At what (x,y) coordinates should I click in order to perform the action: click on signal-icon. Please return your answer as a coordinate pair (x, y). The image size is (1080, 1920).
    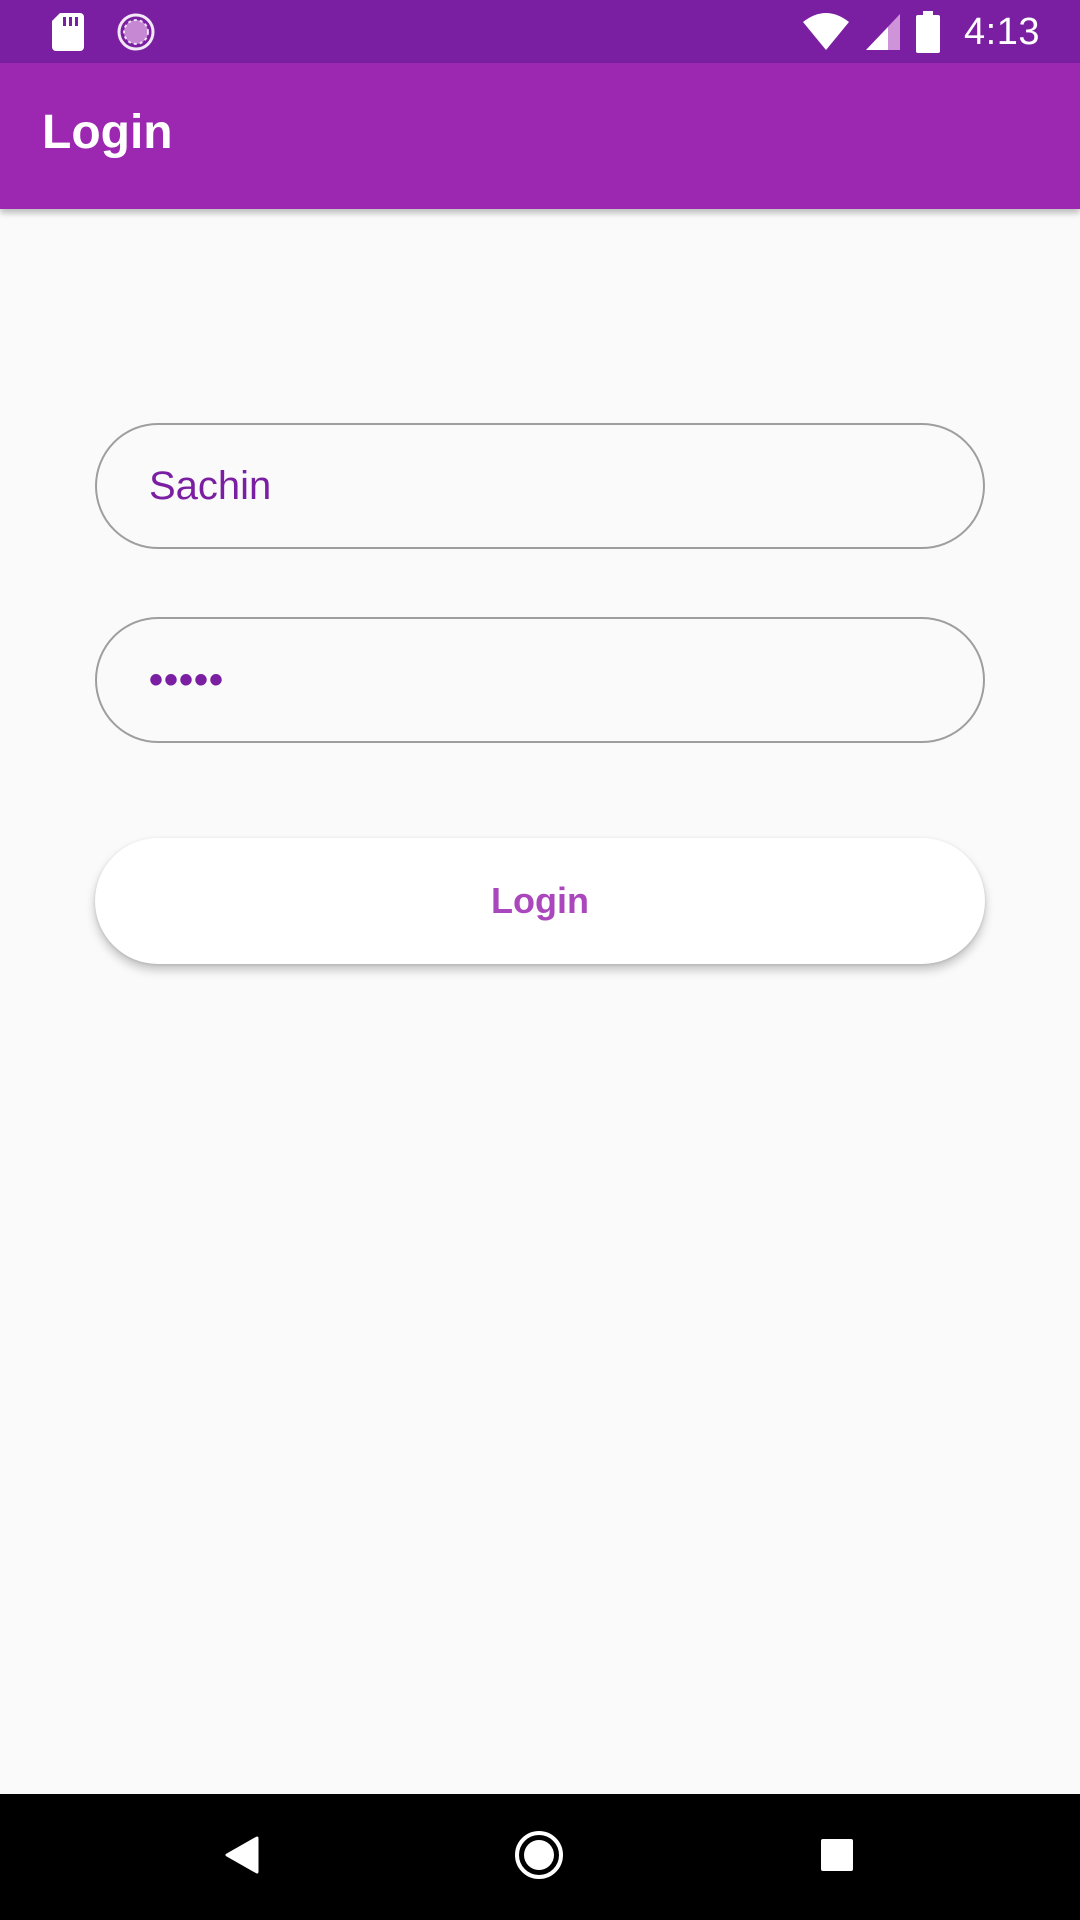
    Looking at the image, I should click on (883, 32).